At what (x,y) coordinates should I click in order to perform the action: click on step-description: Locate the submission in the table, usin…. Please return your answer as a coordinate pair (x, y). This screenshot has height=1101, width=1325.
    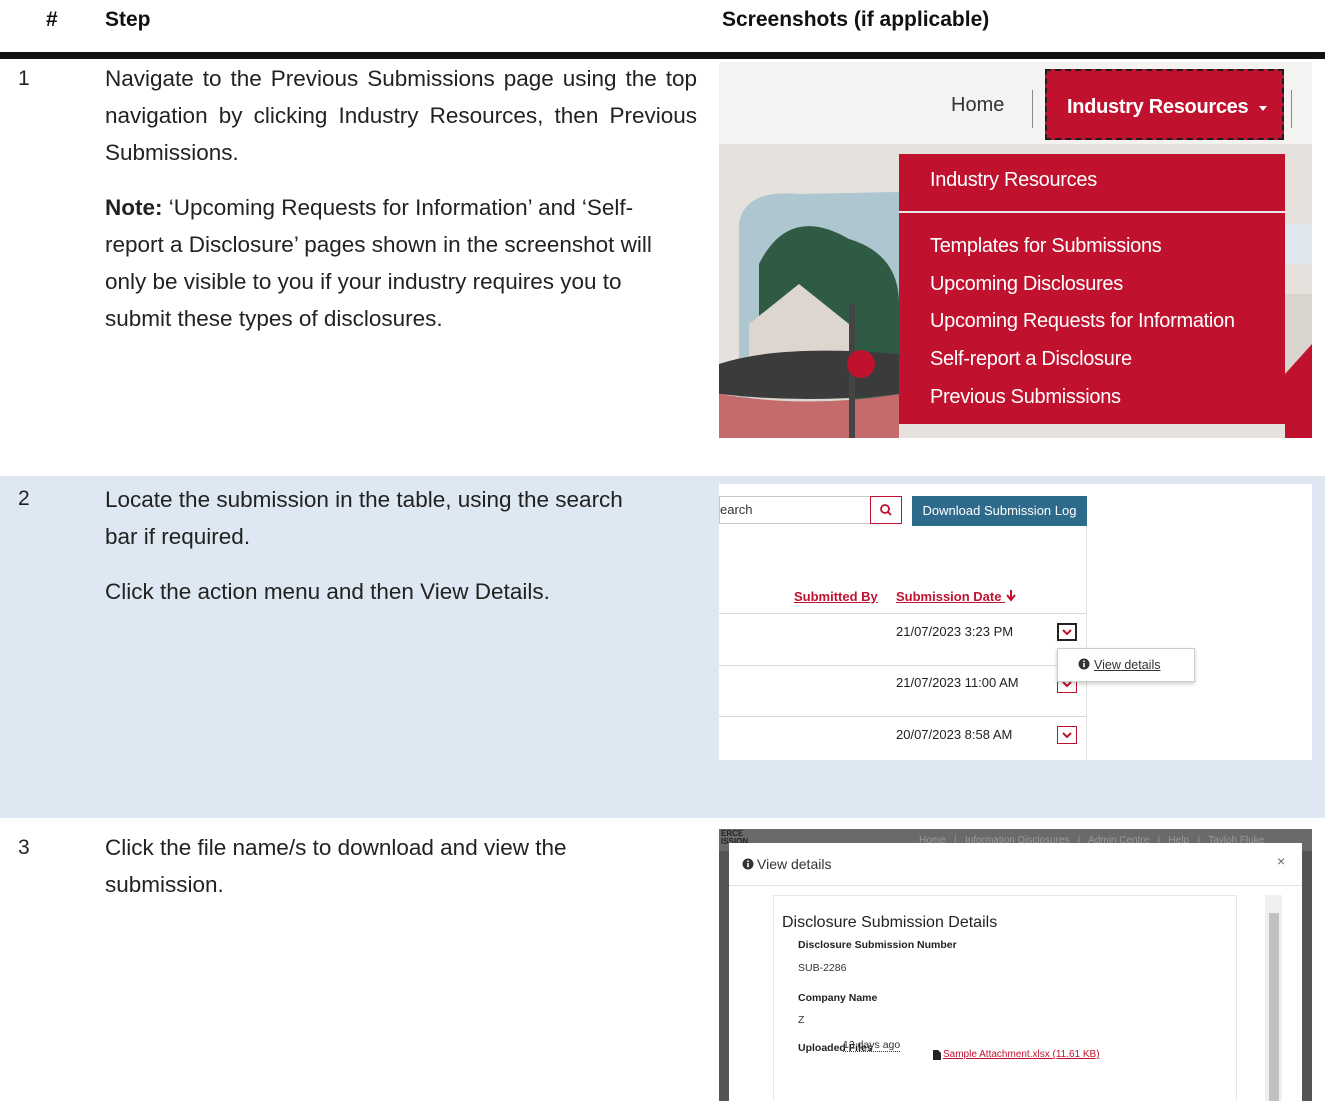
    Looking at the image, I should click on (375, 554).